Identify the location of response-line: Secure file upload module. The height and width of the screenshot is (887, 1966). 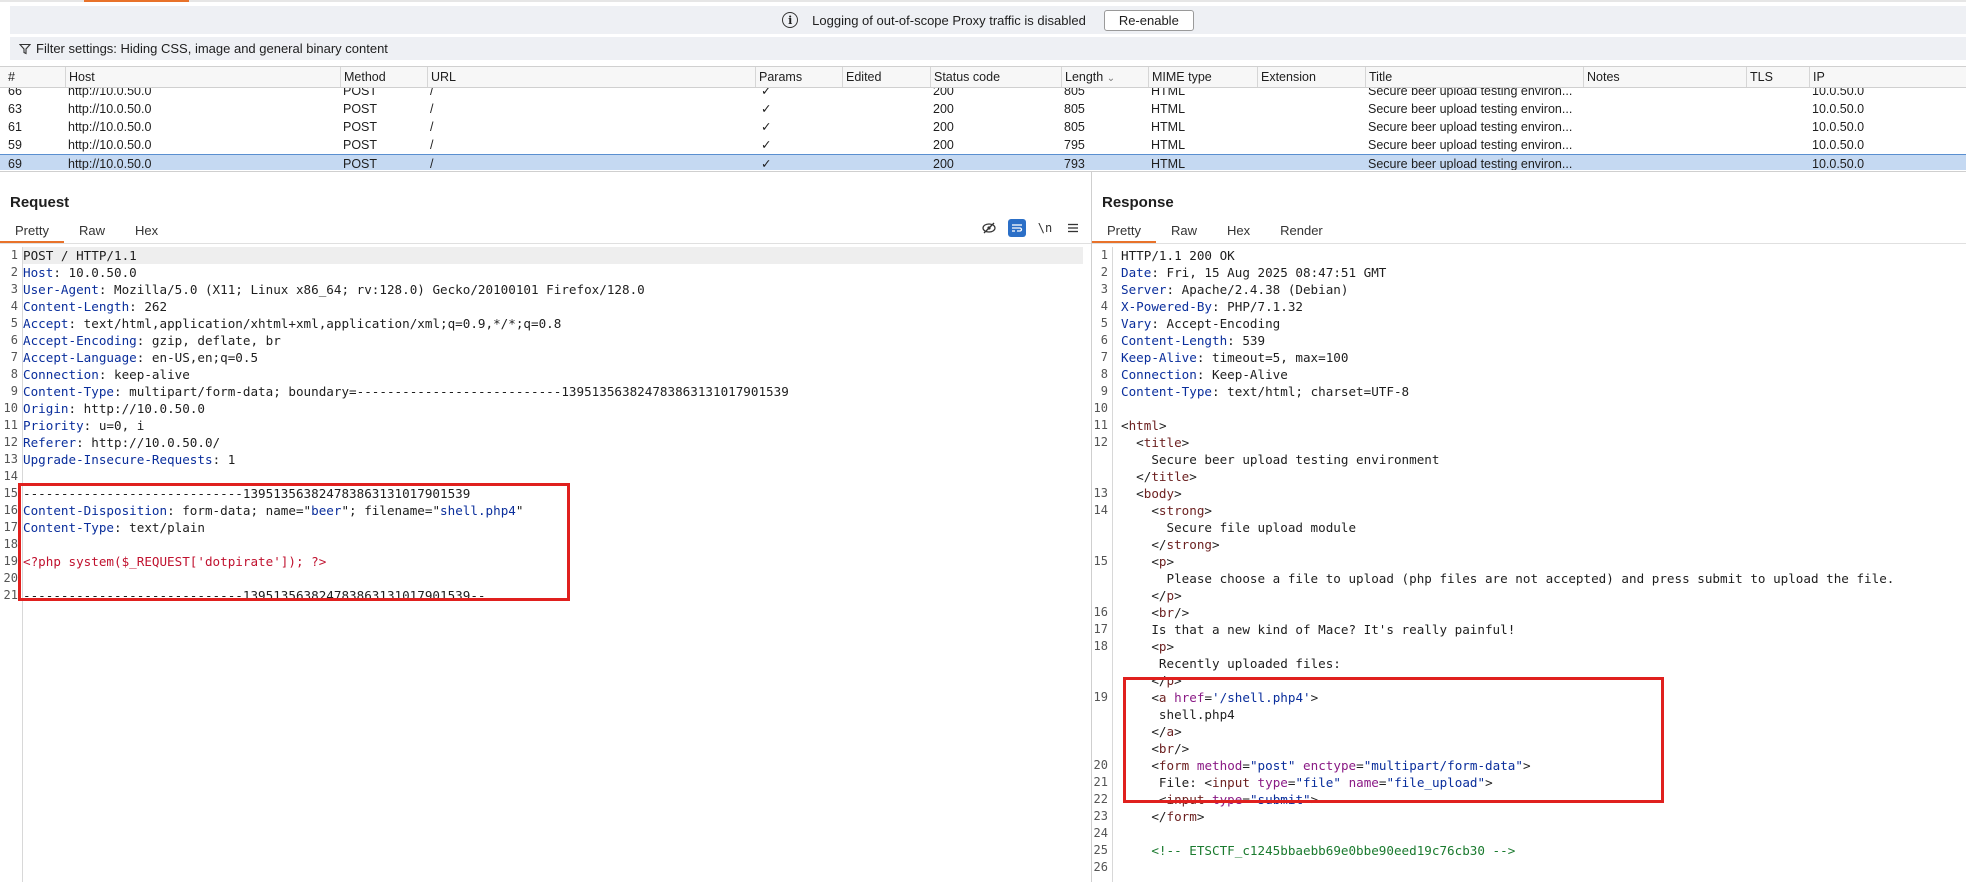
(1543, 527).